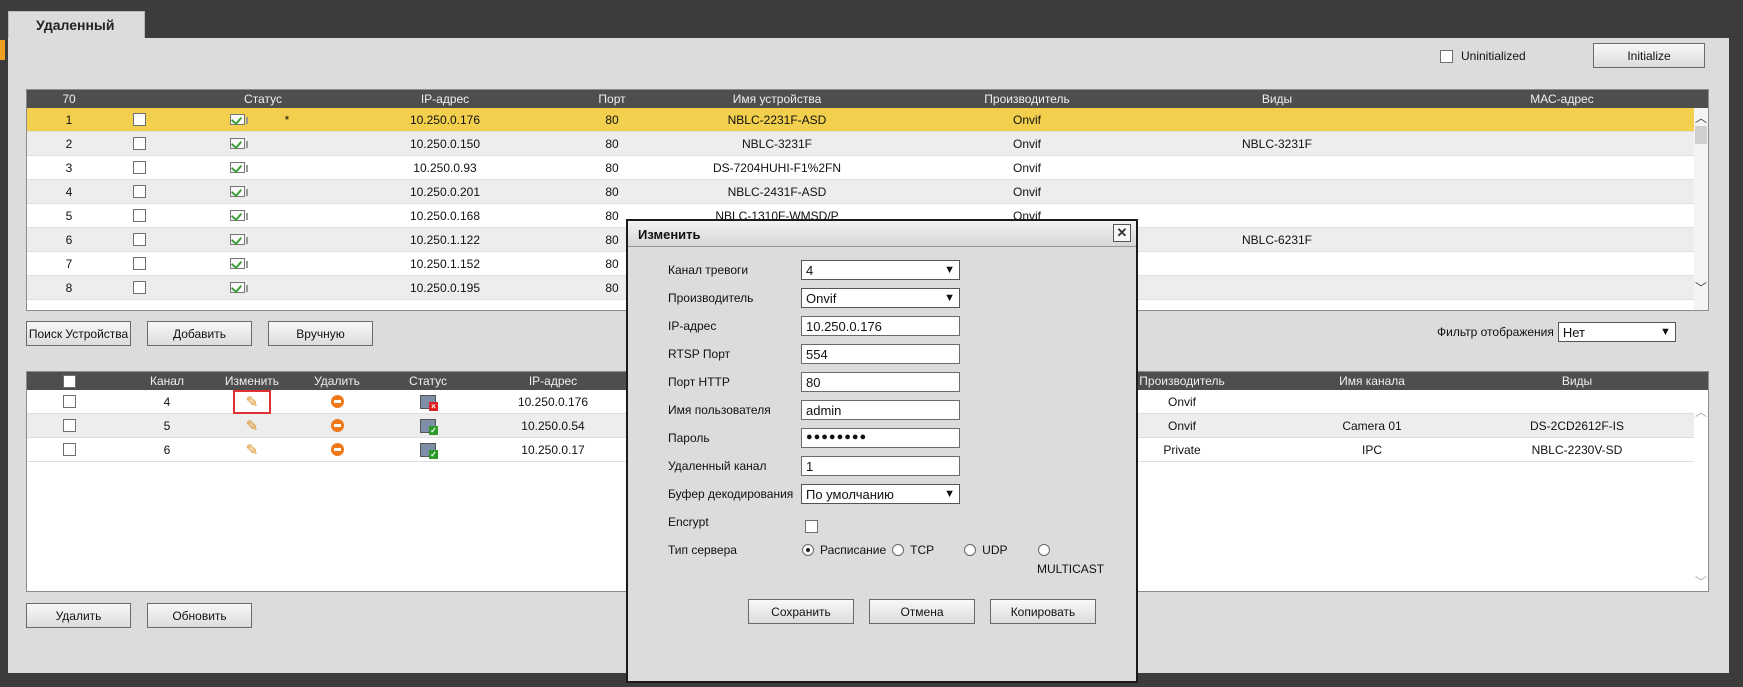 Image resolution: width=1743 pixels, height=687 pixels. What do you see at coordinates (880, 382) in the screenshot?
I see `http-port-input: 80` at bounding box center [880, 382].